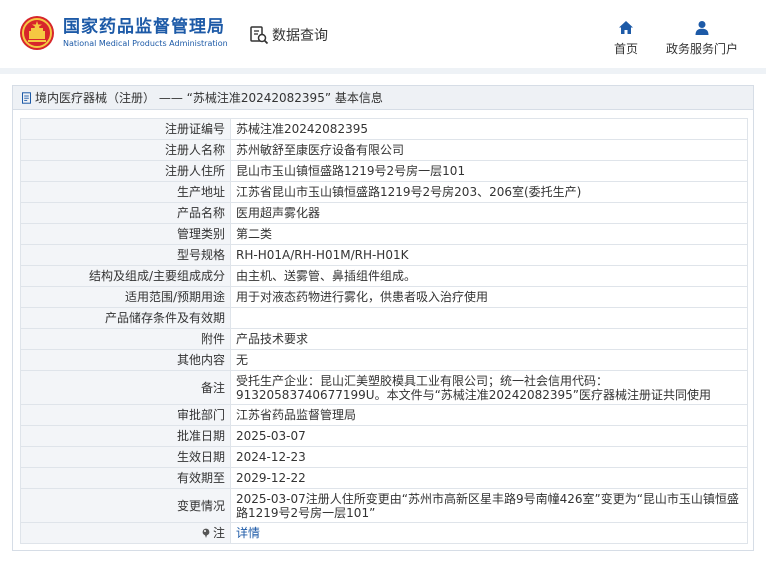 The width and height of the screenshot is (766, 564). I want to click on panel-title-bar: 境内医疗器械（注册） —— “苏械注准20242082395” 基本信息, so click(383, 98).